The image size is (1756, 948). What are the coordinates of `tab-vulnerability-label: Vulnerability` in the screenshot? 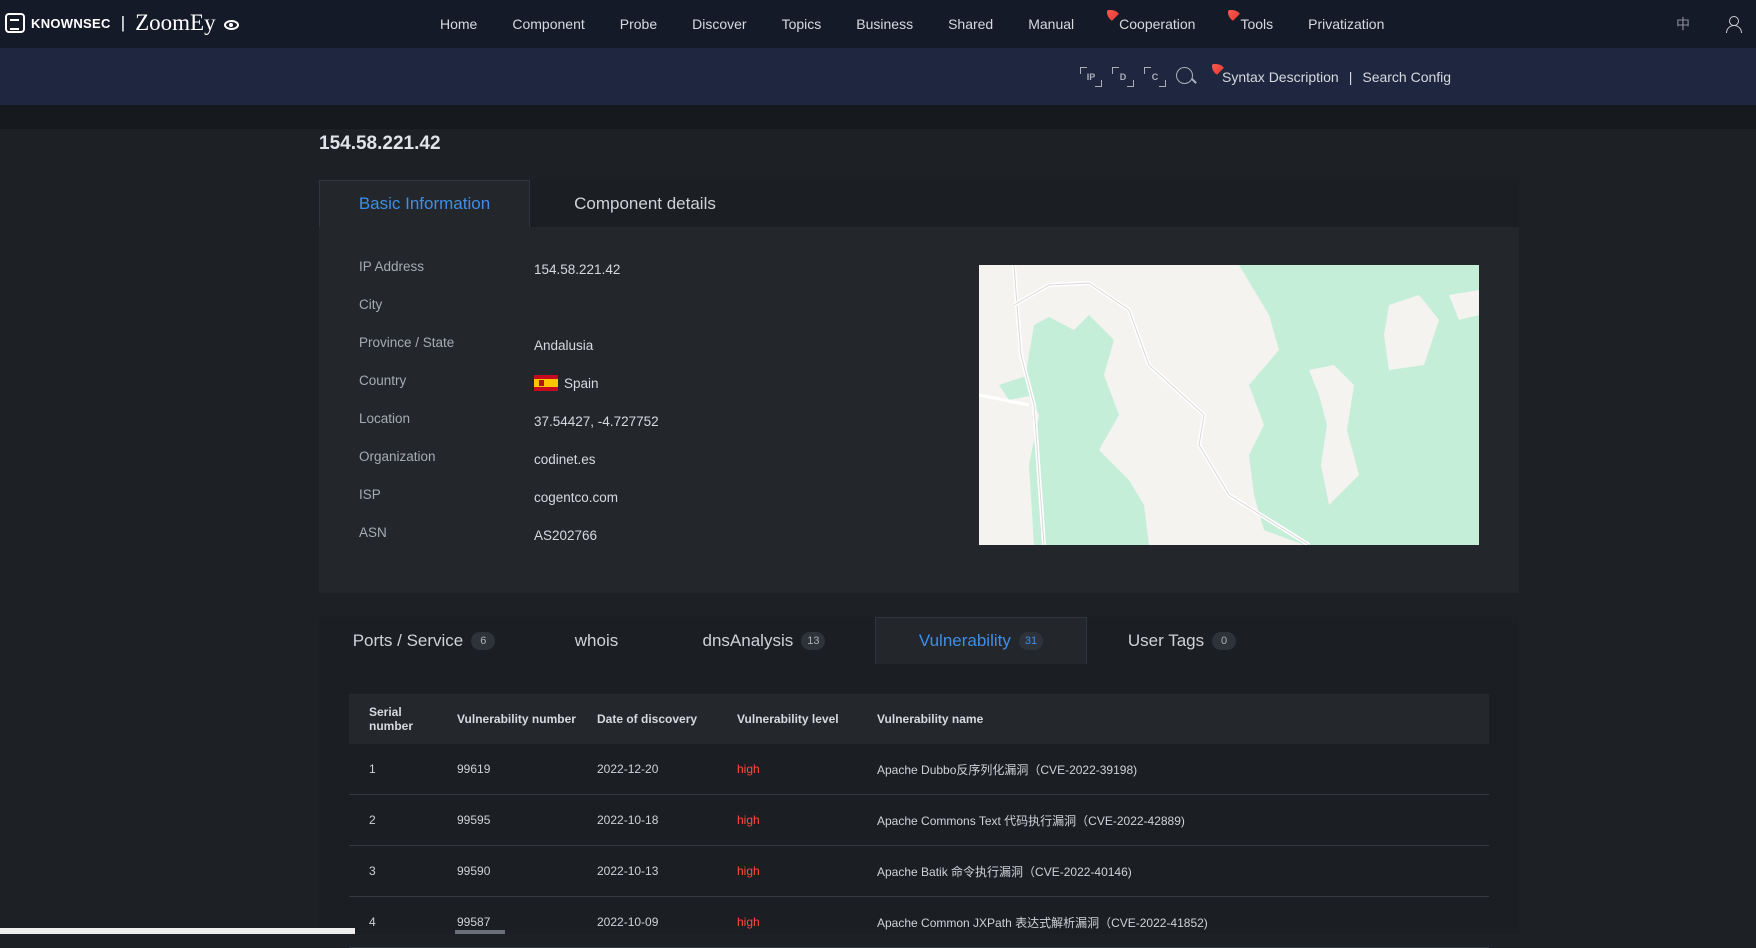 It's located at (964, 640).